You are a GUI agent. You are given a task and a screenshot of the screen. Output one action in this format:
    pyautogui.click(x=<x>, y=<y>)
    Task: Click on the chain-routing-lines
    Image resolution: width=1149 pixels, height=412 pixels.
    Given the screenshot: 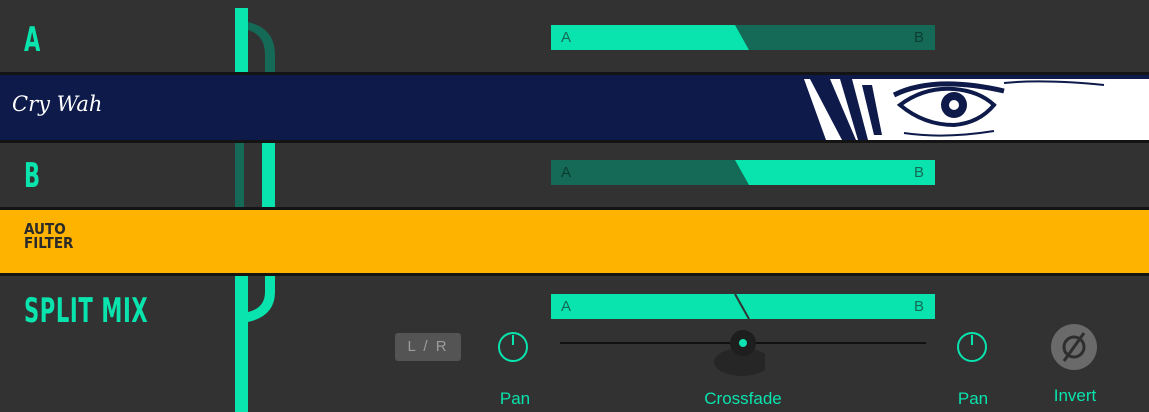 What is the action you would take?
    pyautogui.click(x=255, y=210)
    